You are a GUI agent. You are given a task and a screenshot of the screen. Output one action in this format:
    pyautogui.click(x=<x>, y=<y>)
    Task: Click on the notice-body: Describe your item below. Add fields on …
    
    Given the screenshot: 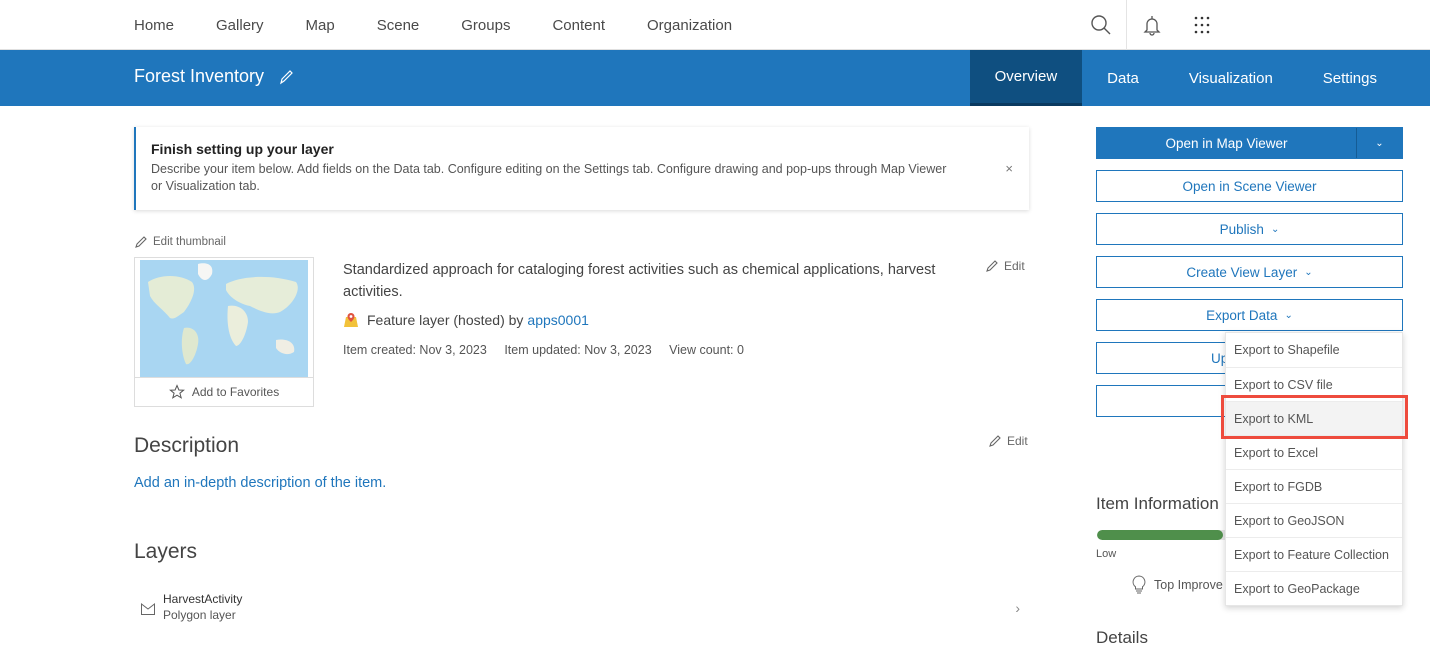 What is the action you would take?
    pyautogui.click(x=549, y=177)
    